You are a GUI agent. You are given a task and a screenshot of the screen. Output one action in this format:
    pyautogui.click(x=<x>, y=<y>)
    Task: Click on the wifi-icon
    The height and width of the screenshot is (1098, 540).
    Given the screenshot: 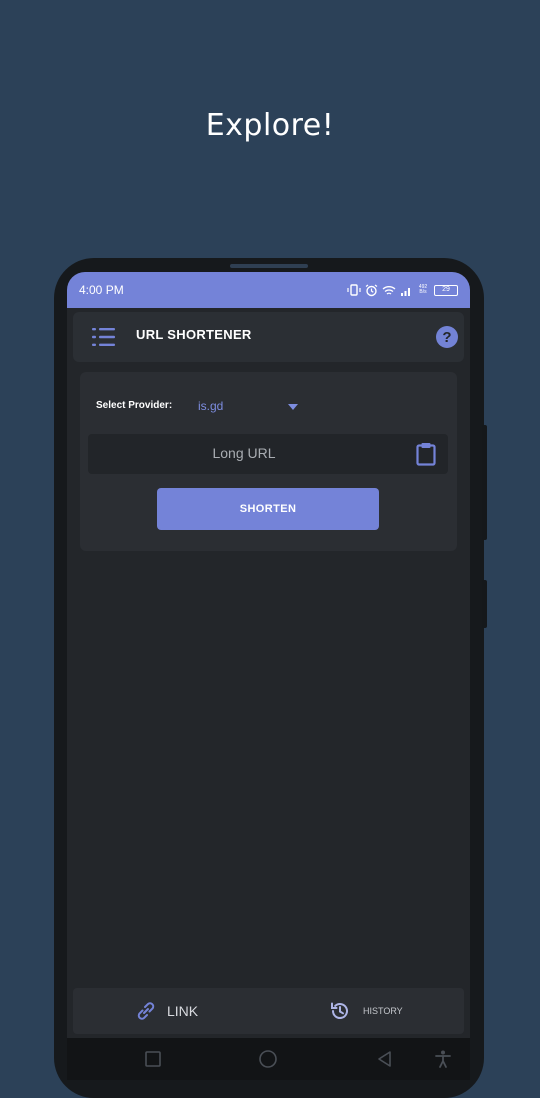 What is the action you would take?
    pyautogui.click(x=389, y=290)
    